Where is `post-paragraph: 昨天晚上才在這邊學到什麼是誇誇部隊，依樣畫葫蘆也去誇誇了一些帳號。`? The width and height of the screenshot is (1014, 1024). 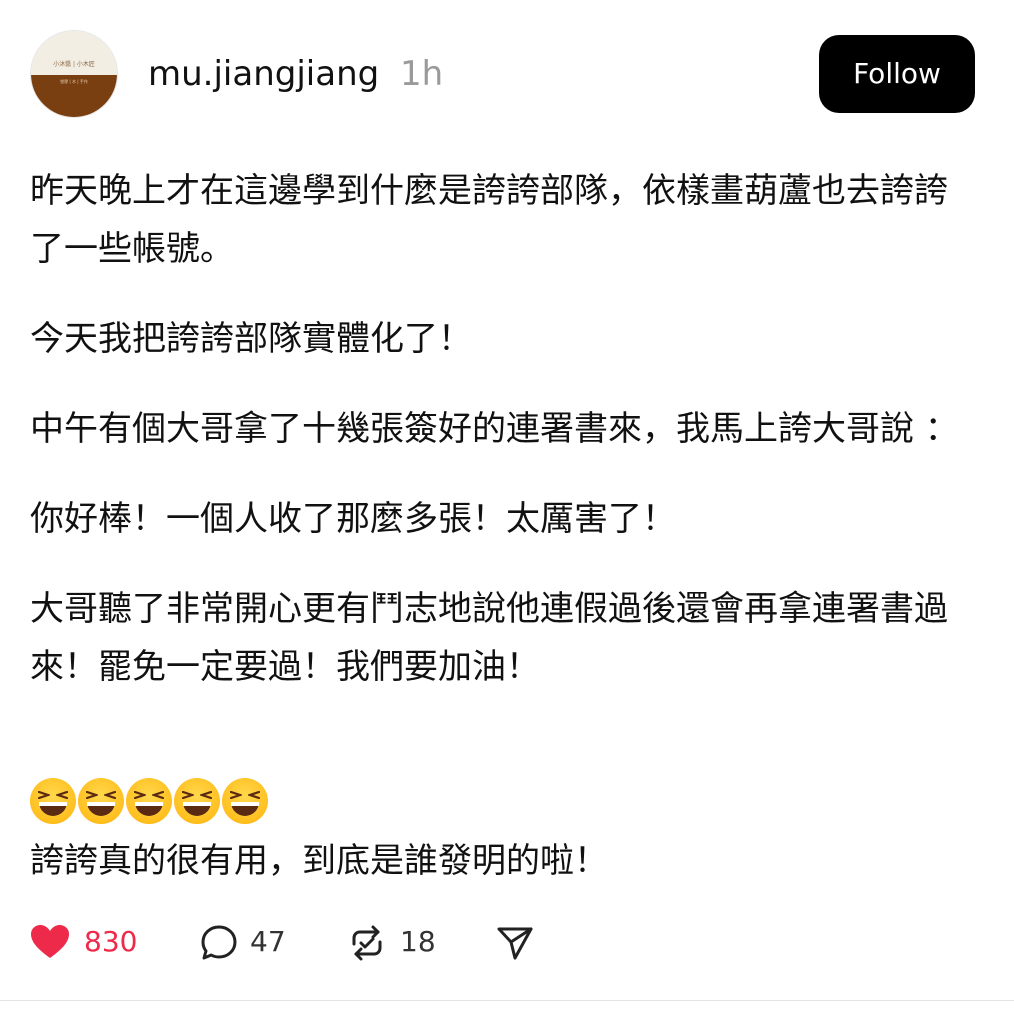 post-paragraph: 昨天晚上才在這邊學到什麼是誇誇部隊，依樣畫葫蘆也去誇誇了一些帳號。 is located at coordinates (489, 220).